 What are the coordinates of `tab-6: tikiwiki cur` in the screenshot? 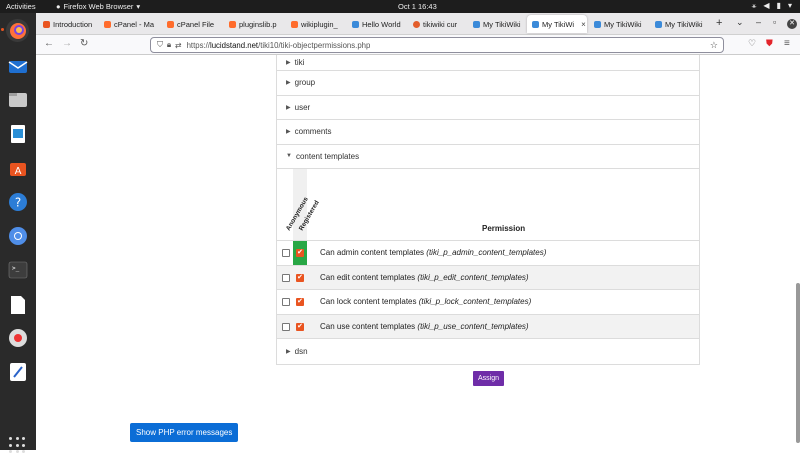 It's located at (437, 24).